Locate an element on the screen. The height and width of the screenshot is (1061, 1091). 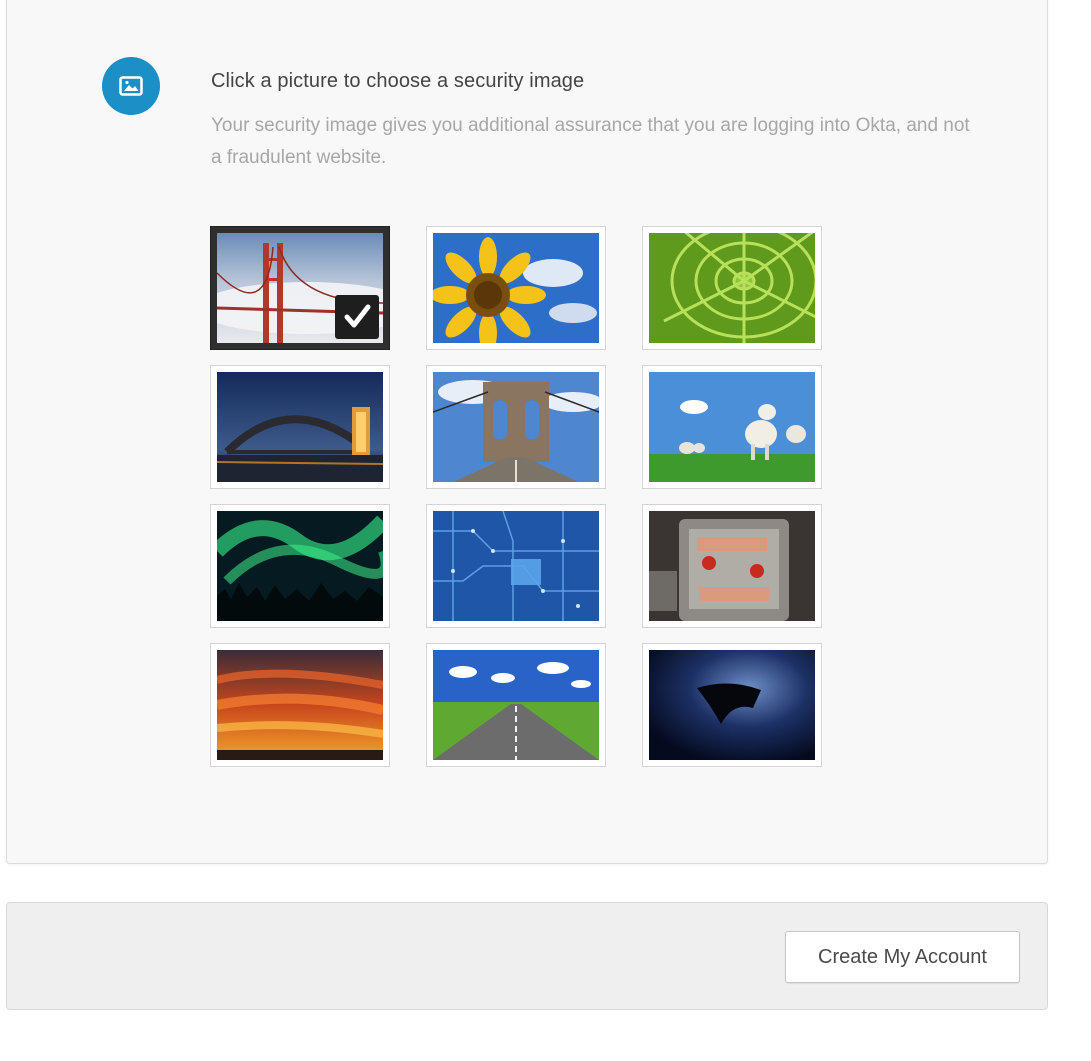
security-image-harbour-bridge-night is located at coordinates (300, 427).